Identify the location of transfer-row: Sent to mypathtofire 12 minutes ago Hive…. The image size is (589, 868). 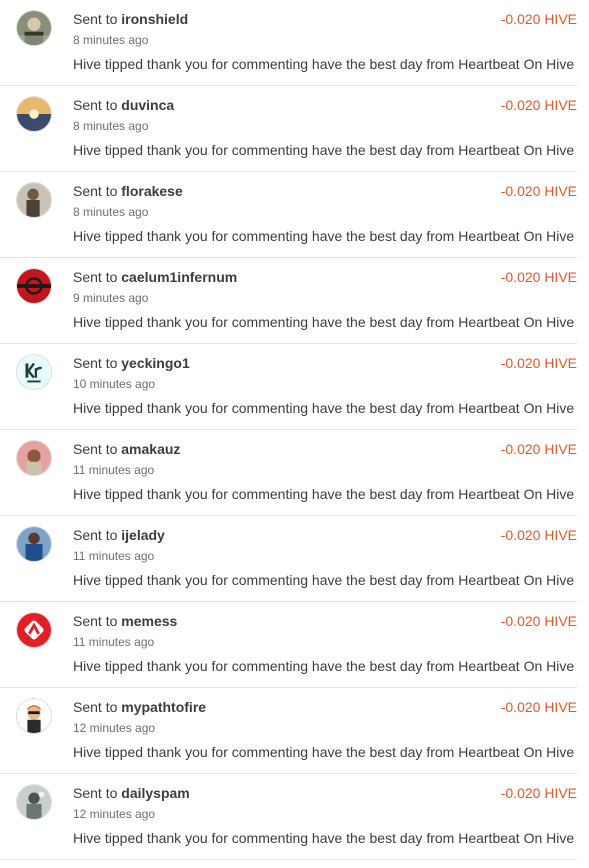
(288, 731).